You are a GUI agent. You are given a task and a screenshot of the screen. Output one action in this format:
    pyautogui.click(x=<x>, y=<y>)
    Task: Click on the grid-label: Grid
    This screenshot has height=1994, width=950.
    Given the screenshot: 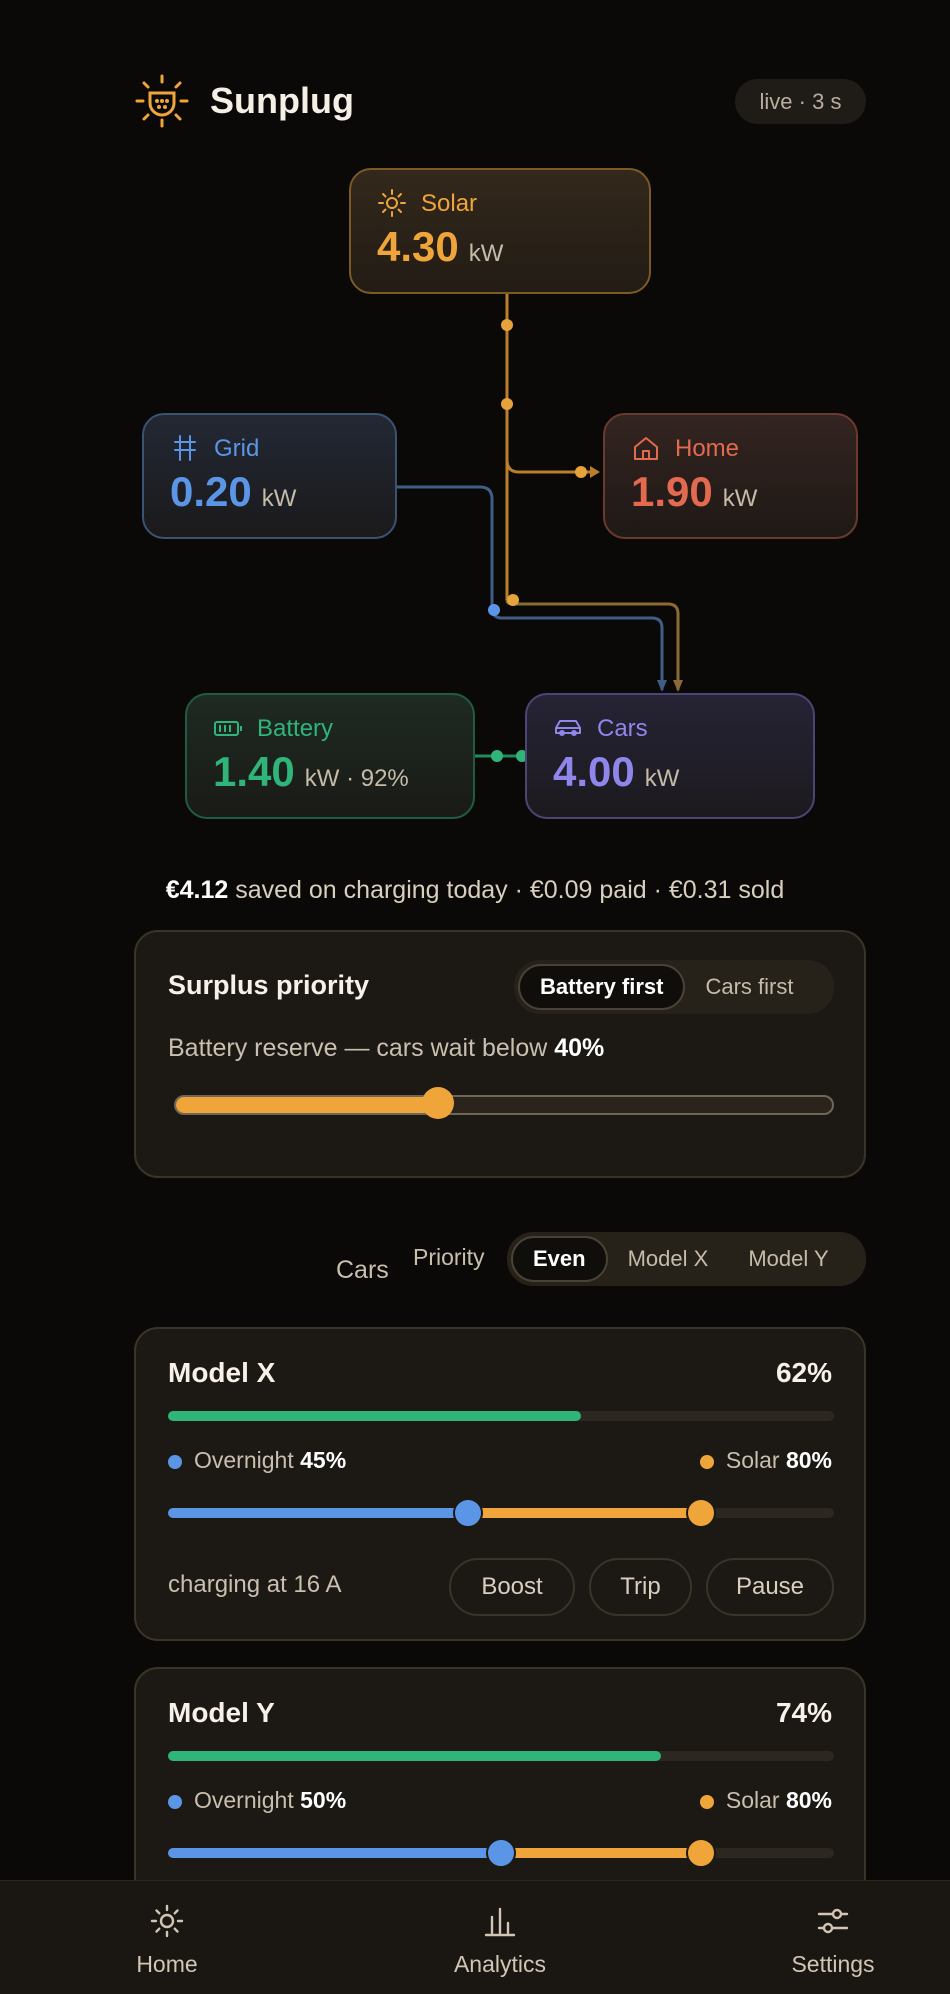 What is the action you would take?
    pyautogui.click(x=237, y=448)
    